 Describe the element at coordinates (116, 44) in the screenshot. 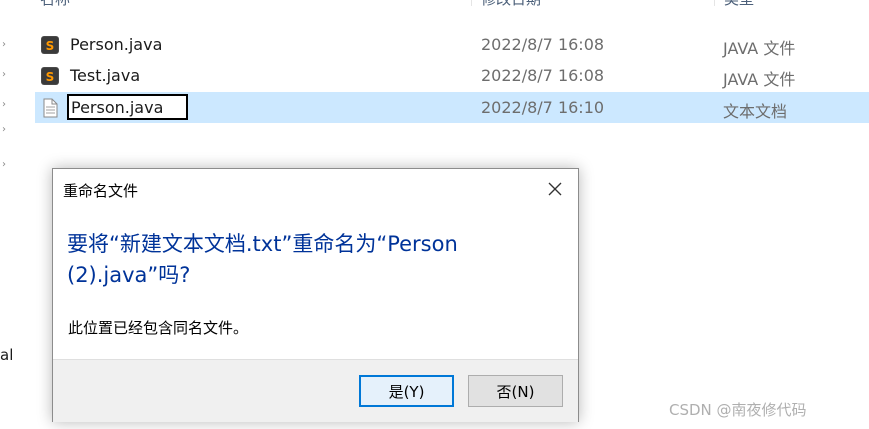

I see `file-name: Person.java` at that location.